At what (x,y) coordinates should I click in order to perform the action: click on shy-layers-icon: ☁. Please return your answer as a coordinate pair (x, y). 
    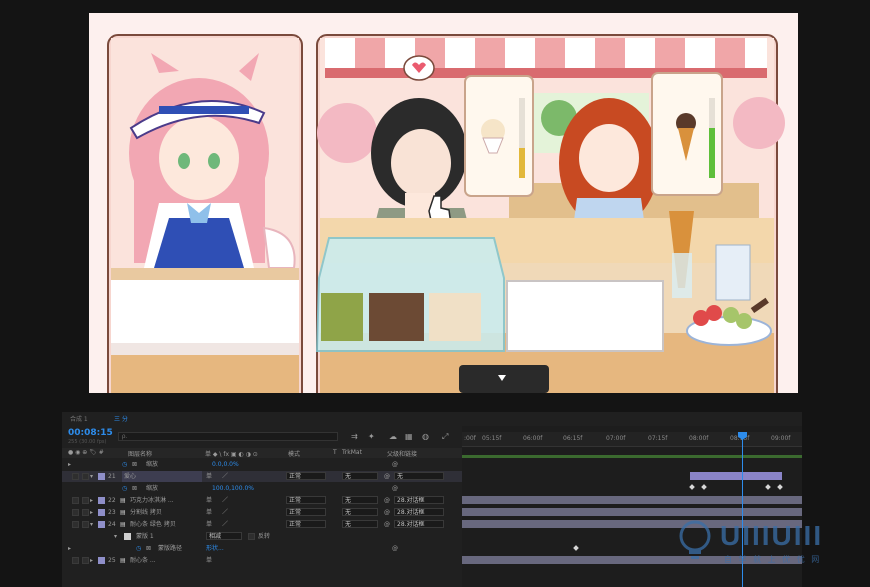
    Looking at the image, I should click on (393, 436).